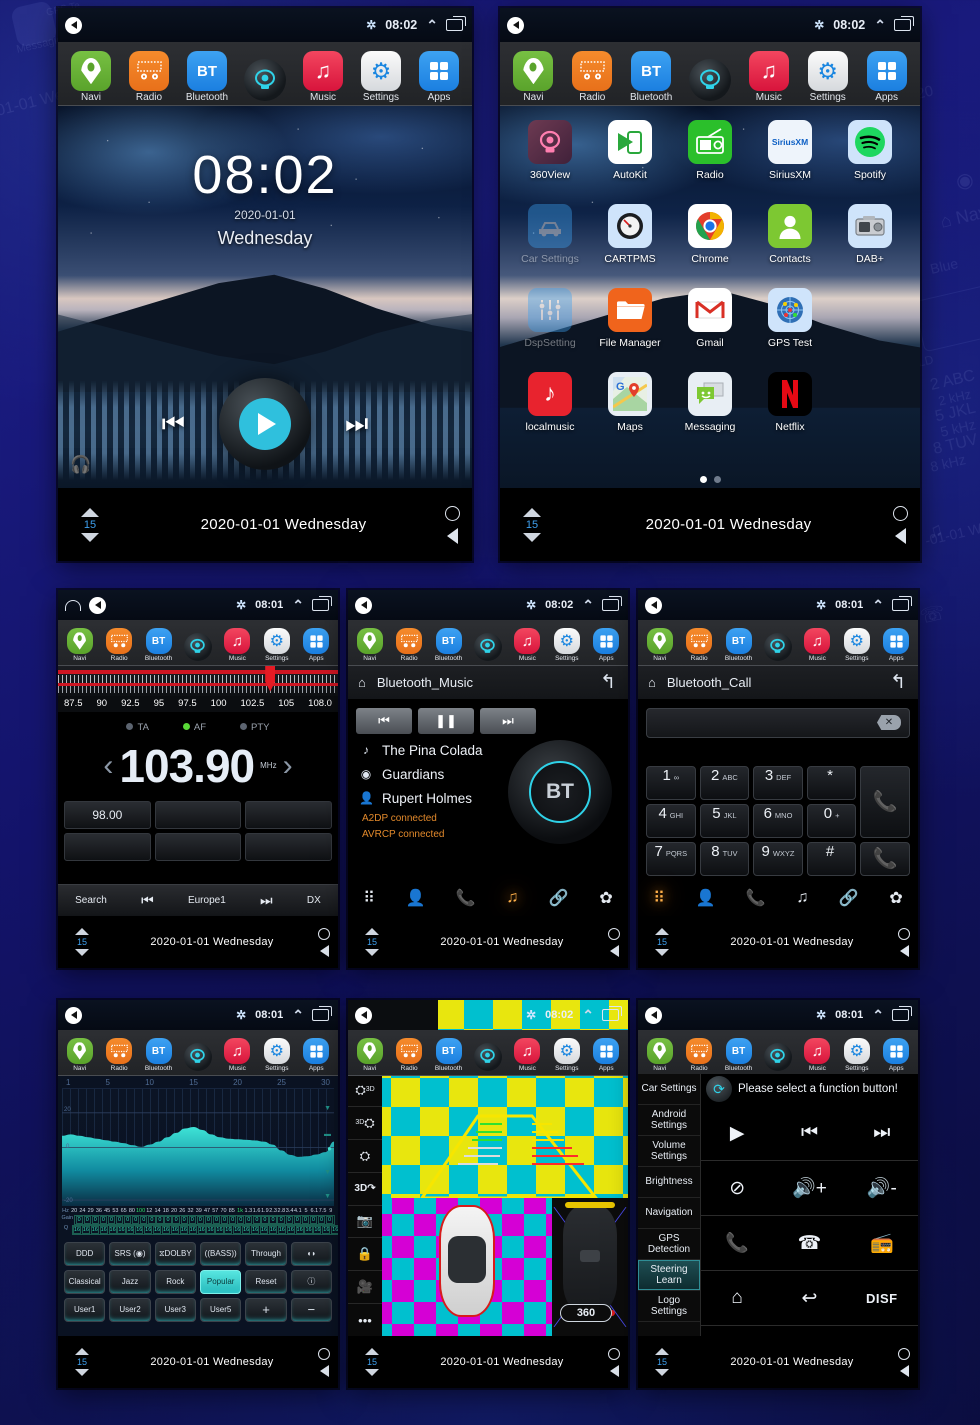 The width and height of the screenshot is (980, 1425). What do you see at coordinates (809, 1133) in the screenshot?
I see `previous-button: ⏮` at bounding box center [809, 1133].